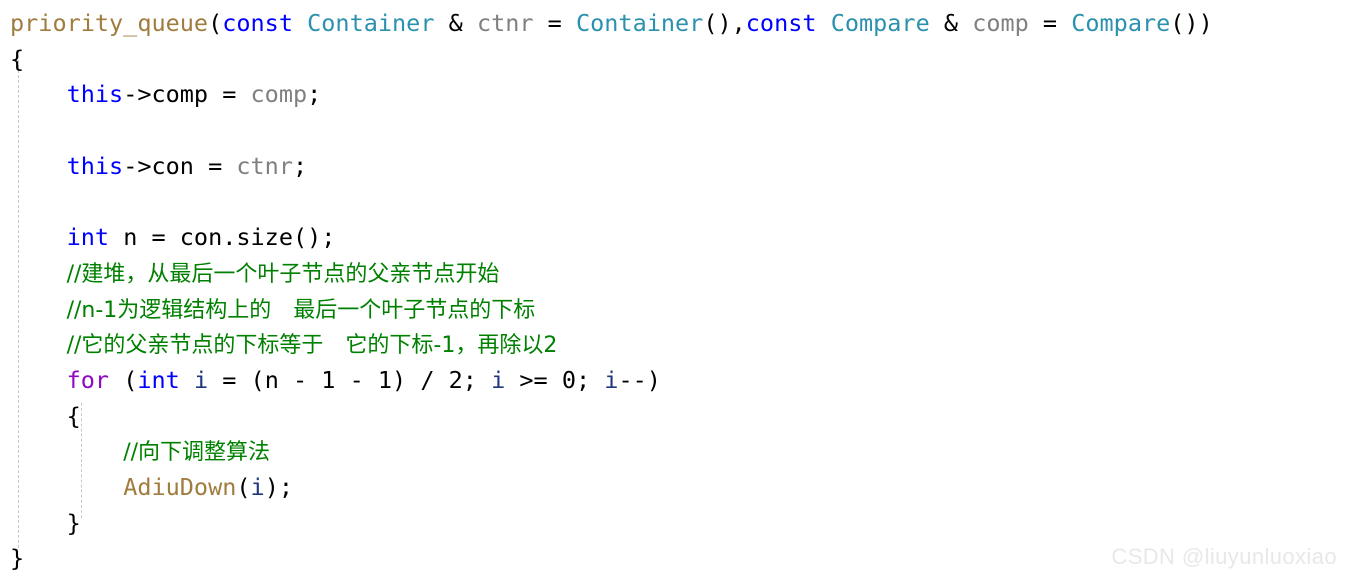  Describe the element at coordinates (222, 237) in the screenshot. I see `token-plain: n = con.size();` at that location.